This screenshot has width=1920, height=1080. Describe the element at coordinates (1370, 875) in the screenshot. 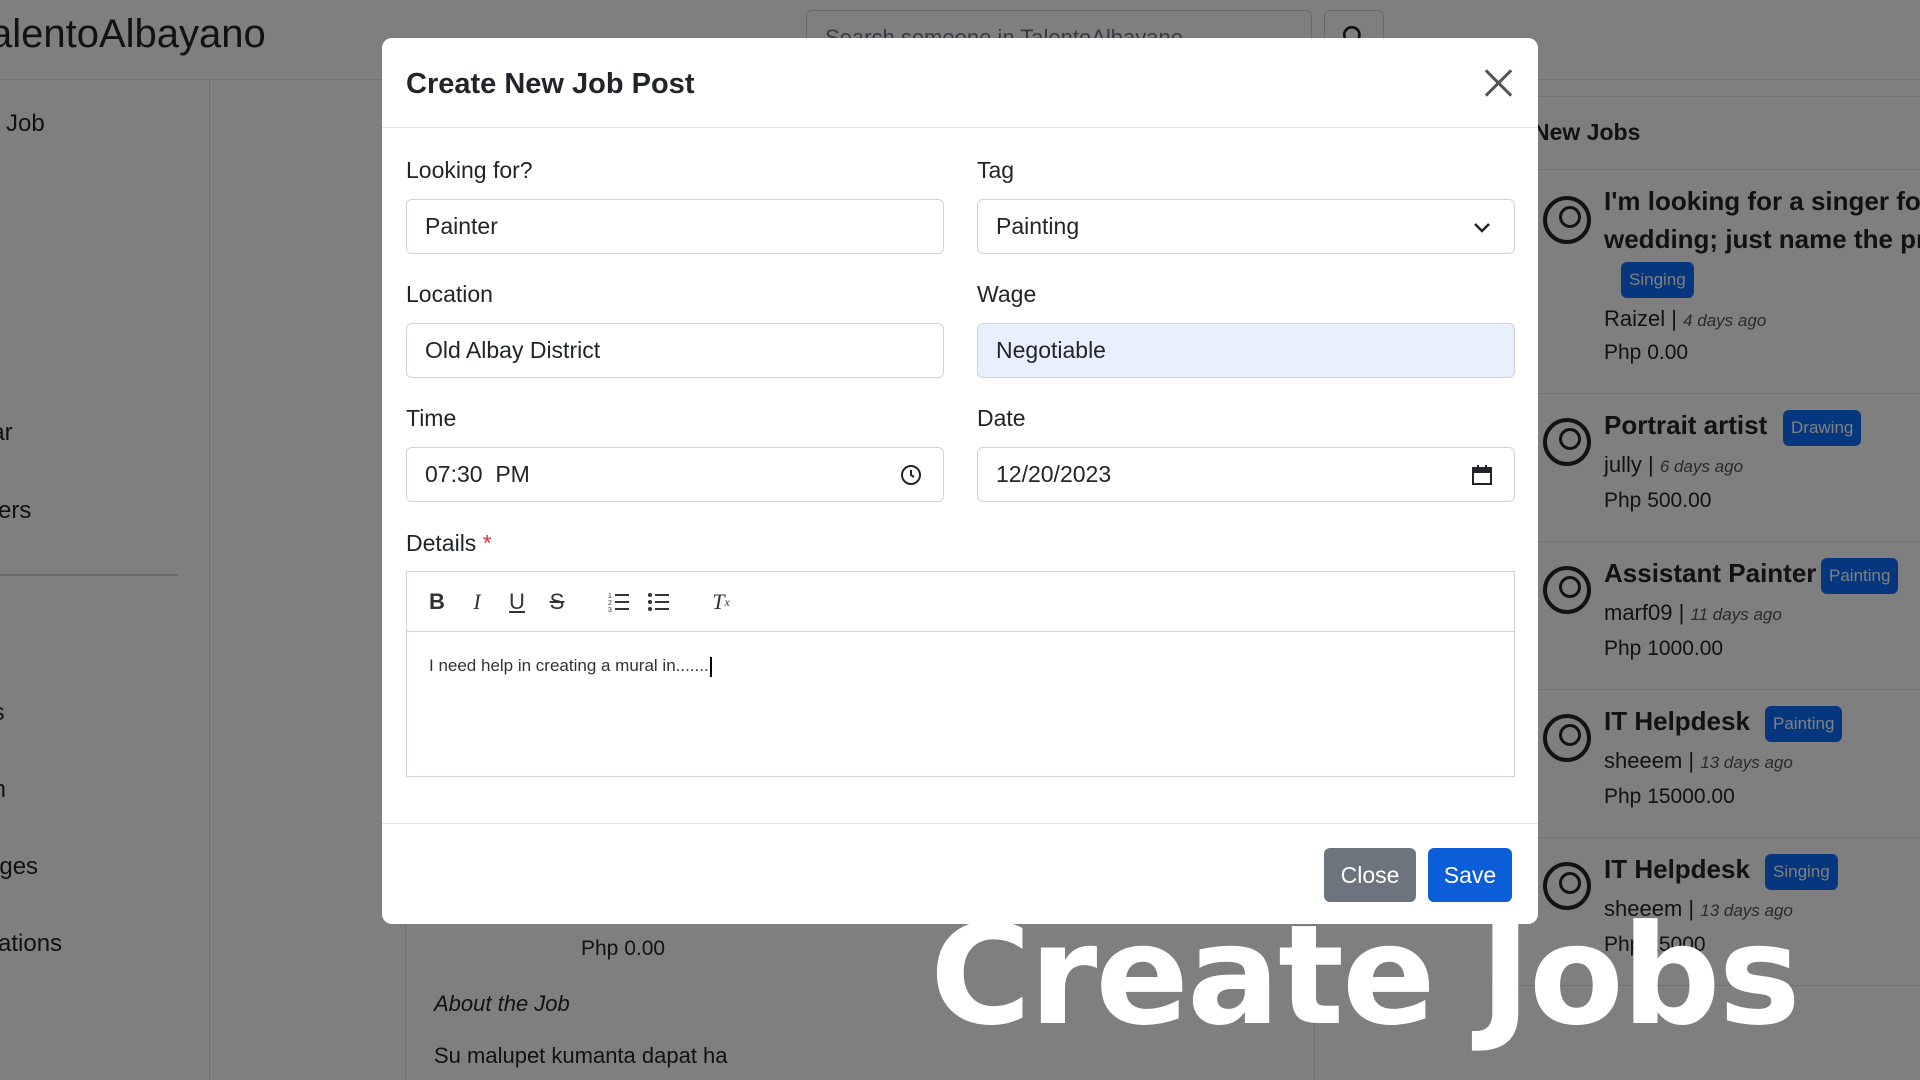

I see `close-button: Close` at that location.